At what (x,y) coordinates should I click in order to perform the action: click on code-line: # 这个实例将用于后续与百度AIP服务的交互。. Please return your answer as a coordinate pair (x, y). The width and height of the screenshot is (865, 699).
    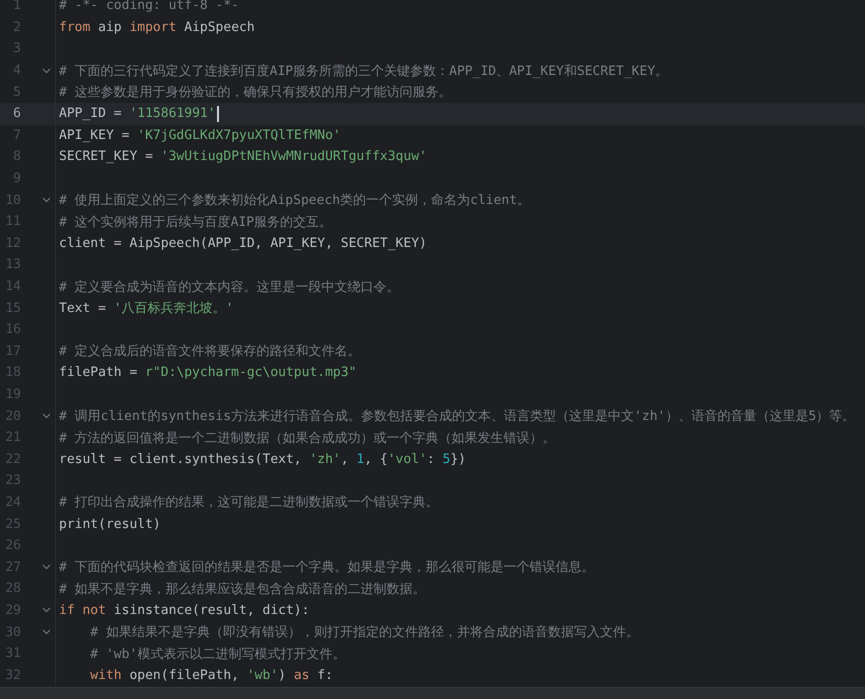
    Looking at the image, I should click on (195, 222).